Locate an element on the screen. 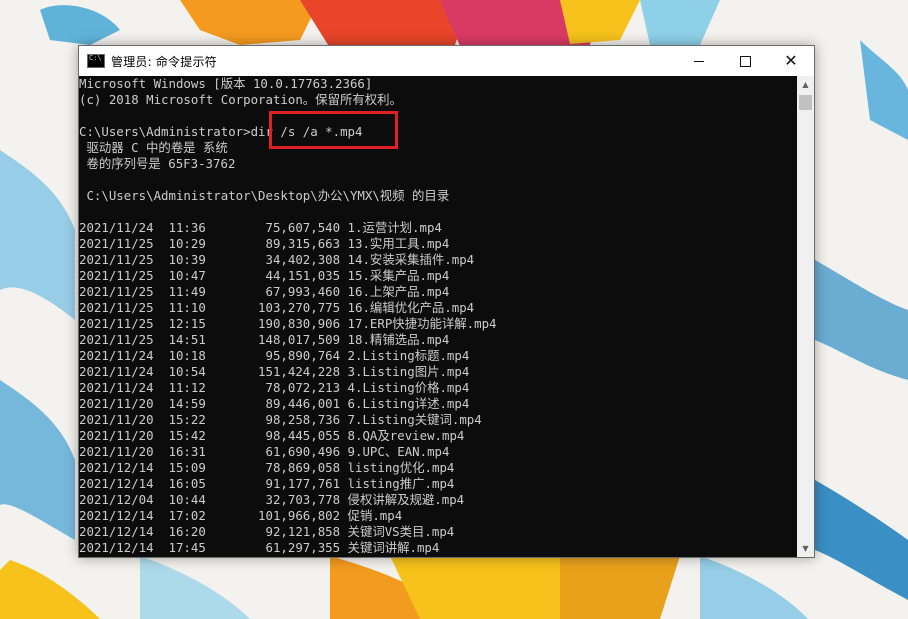 This screenshot has width=908, height=619. file-listing-row: 2021/12/14 17:45 61,297,355 关键词讲解.mp4 is located at coordinates (259, 547).